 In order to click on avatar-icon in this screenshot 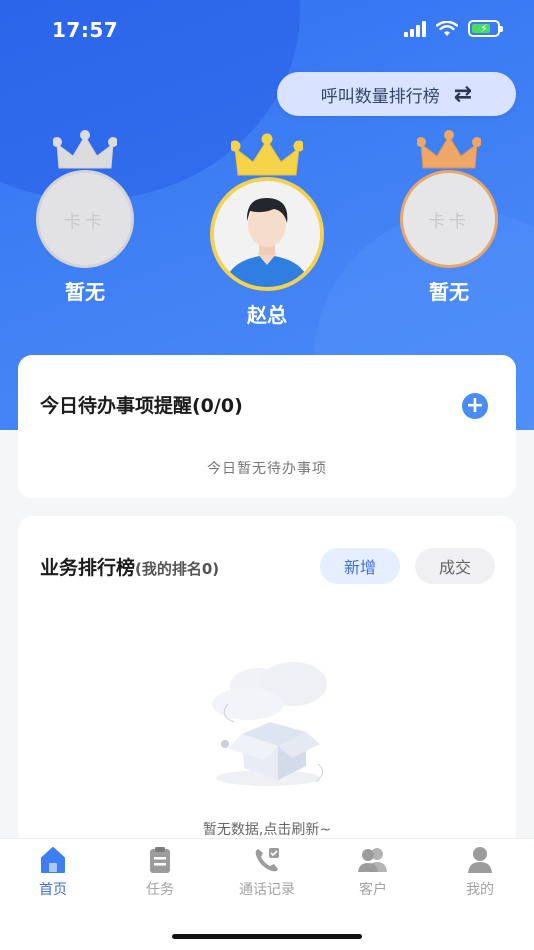, I will do `click(267, 234)`.